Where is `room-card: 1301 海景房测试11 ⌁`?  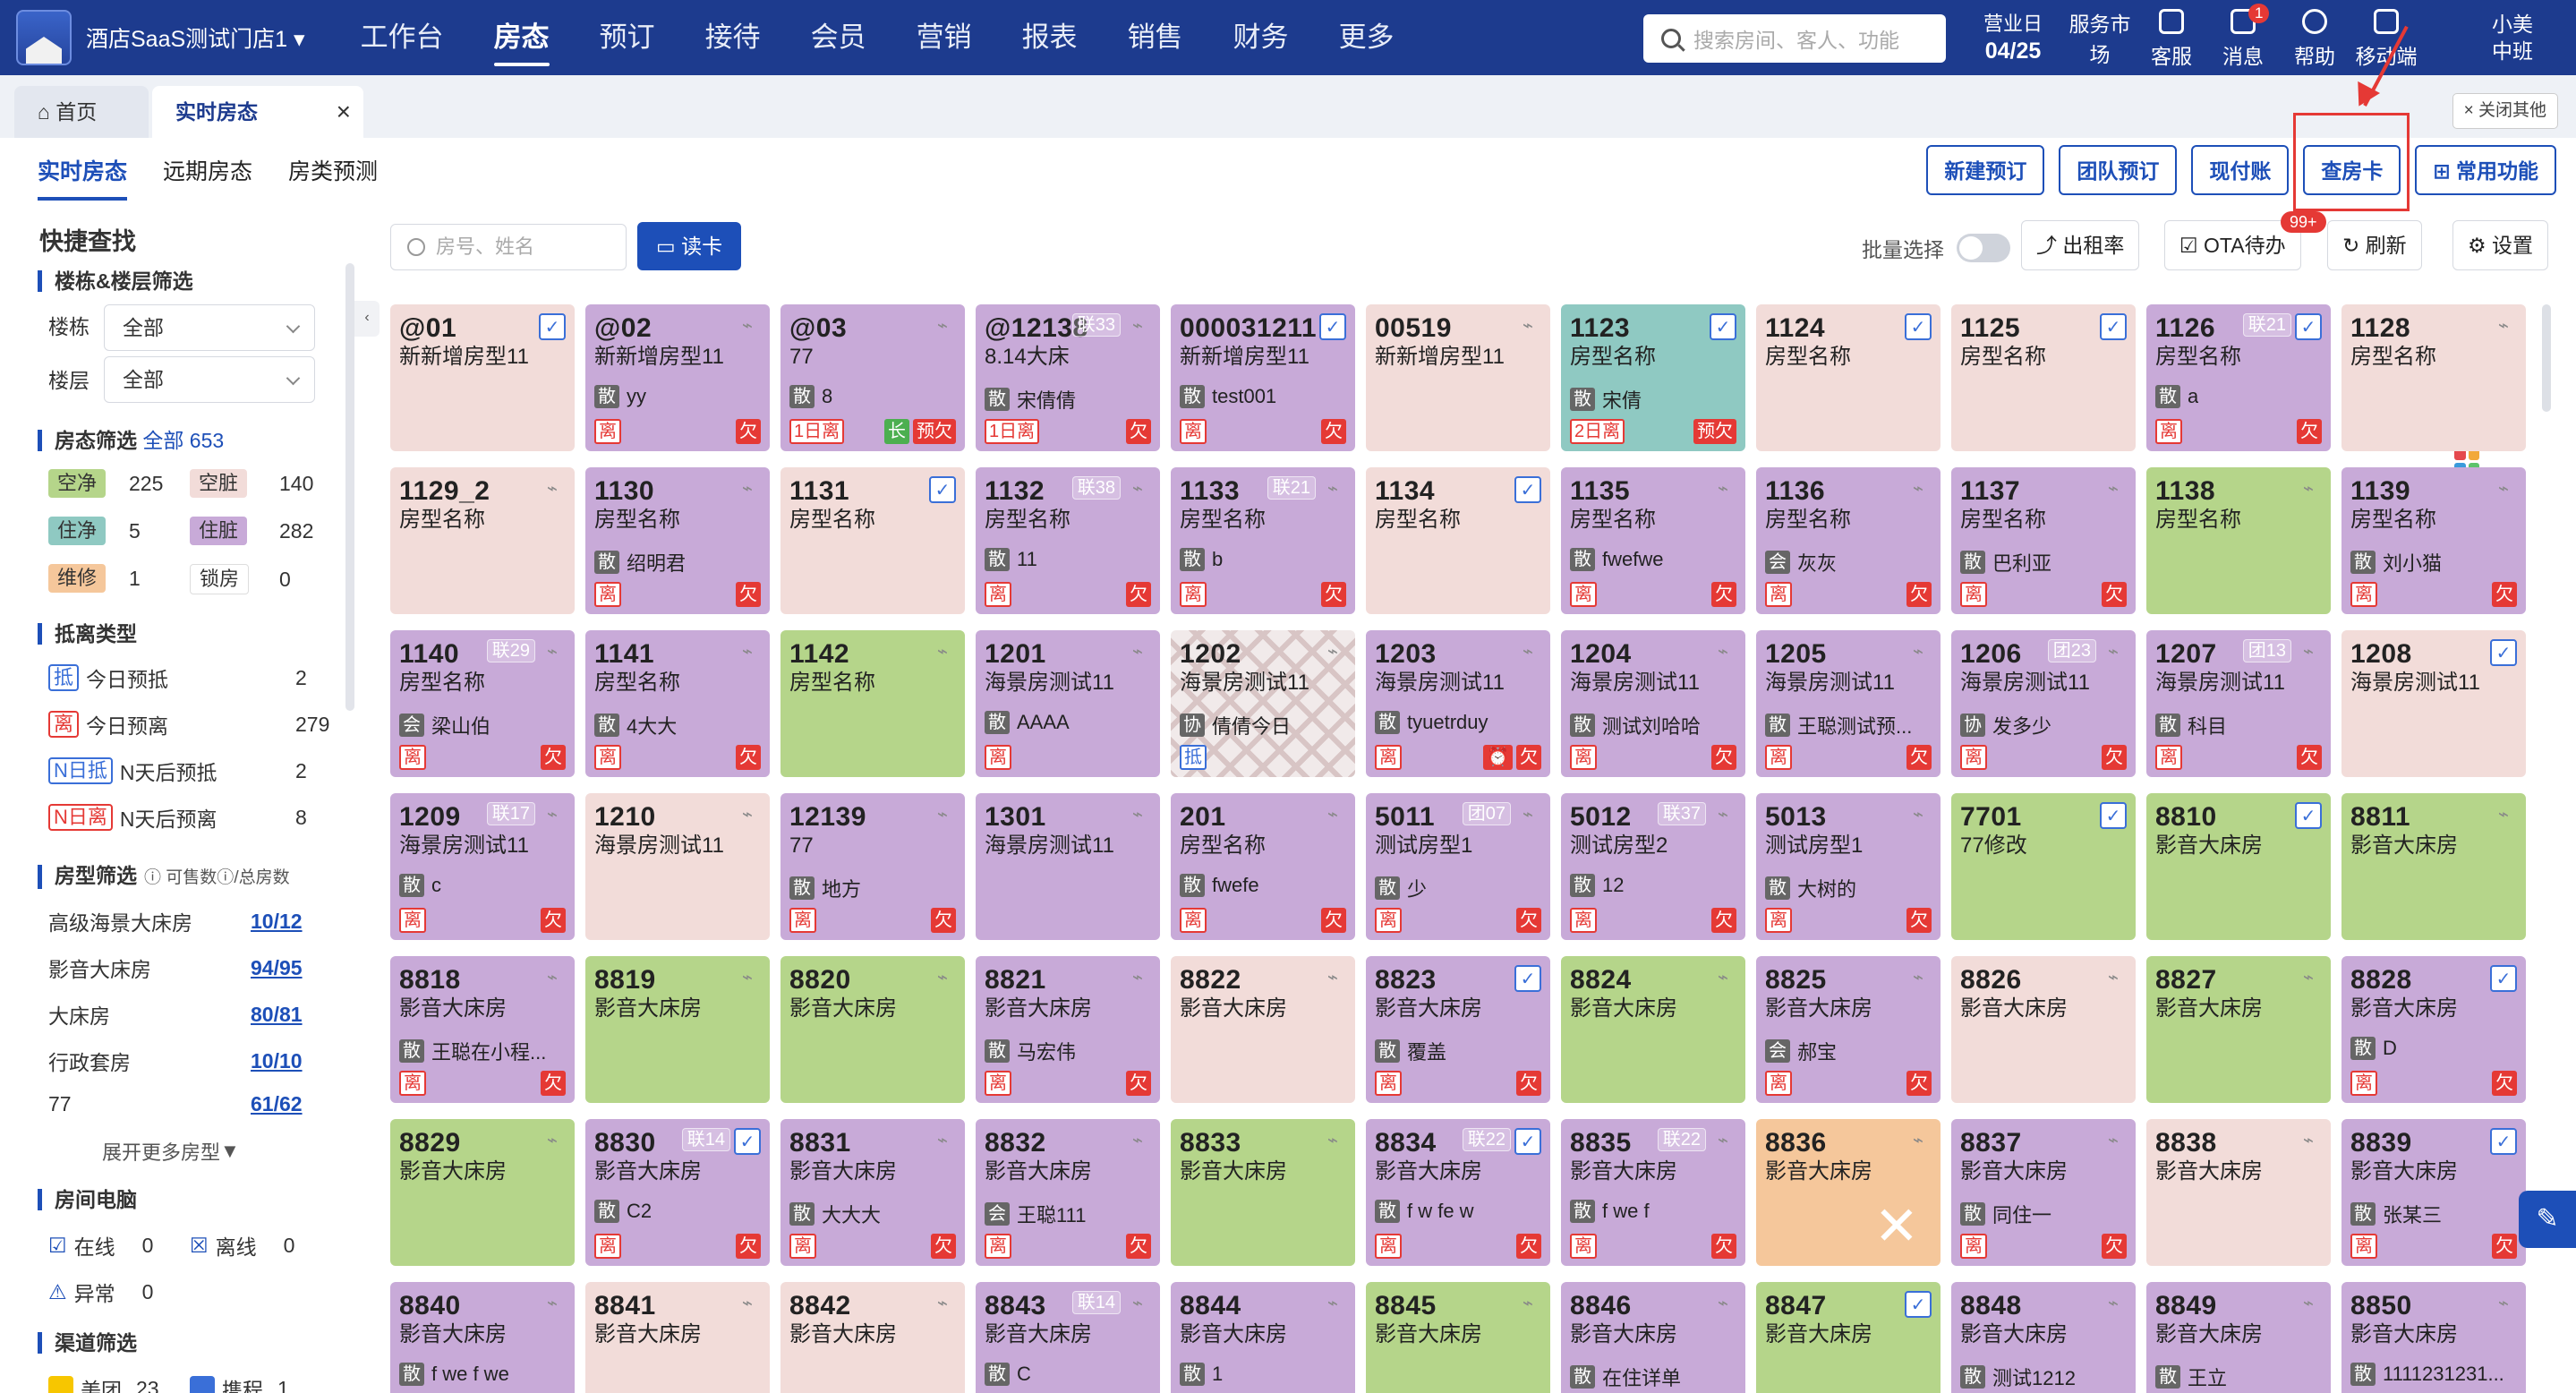
room-card: 1301 海景房测试11 ⌁ is located at coordinates (1068, 867).